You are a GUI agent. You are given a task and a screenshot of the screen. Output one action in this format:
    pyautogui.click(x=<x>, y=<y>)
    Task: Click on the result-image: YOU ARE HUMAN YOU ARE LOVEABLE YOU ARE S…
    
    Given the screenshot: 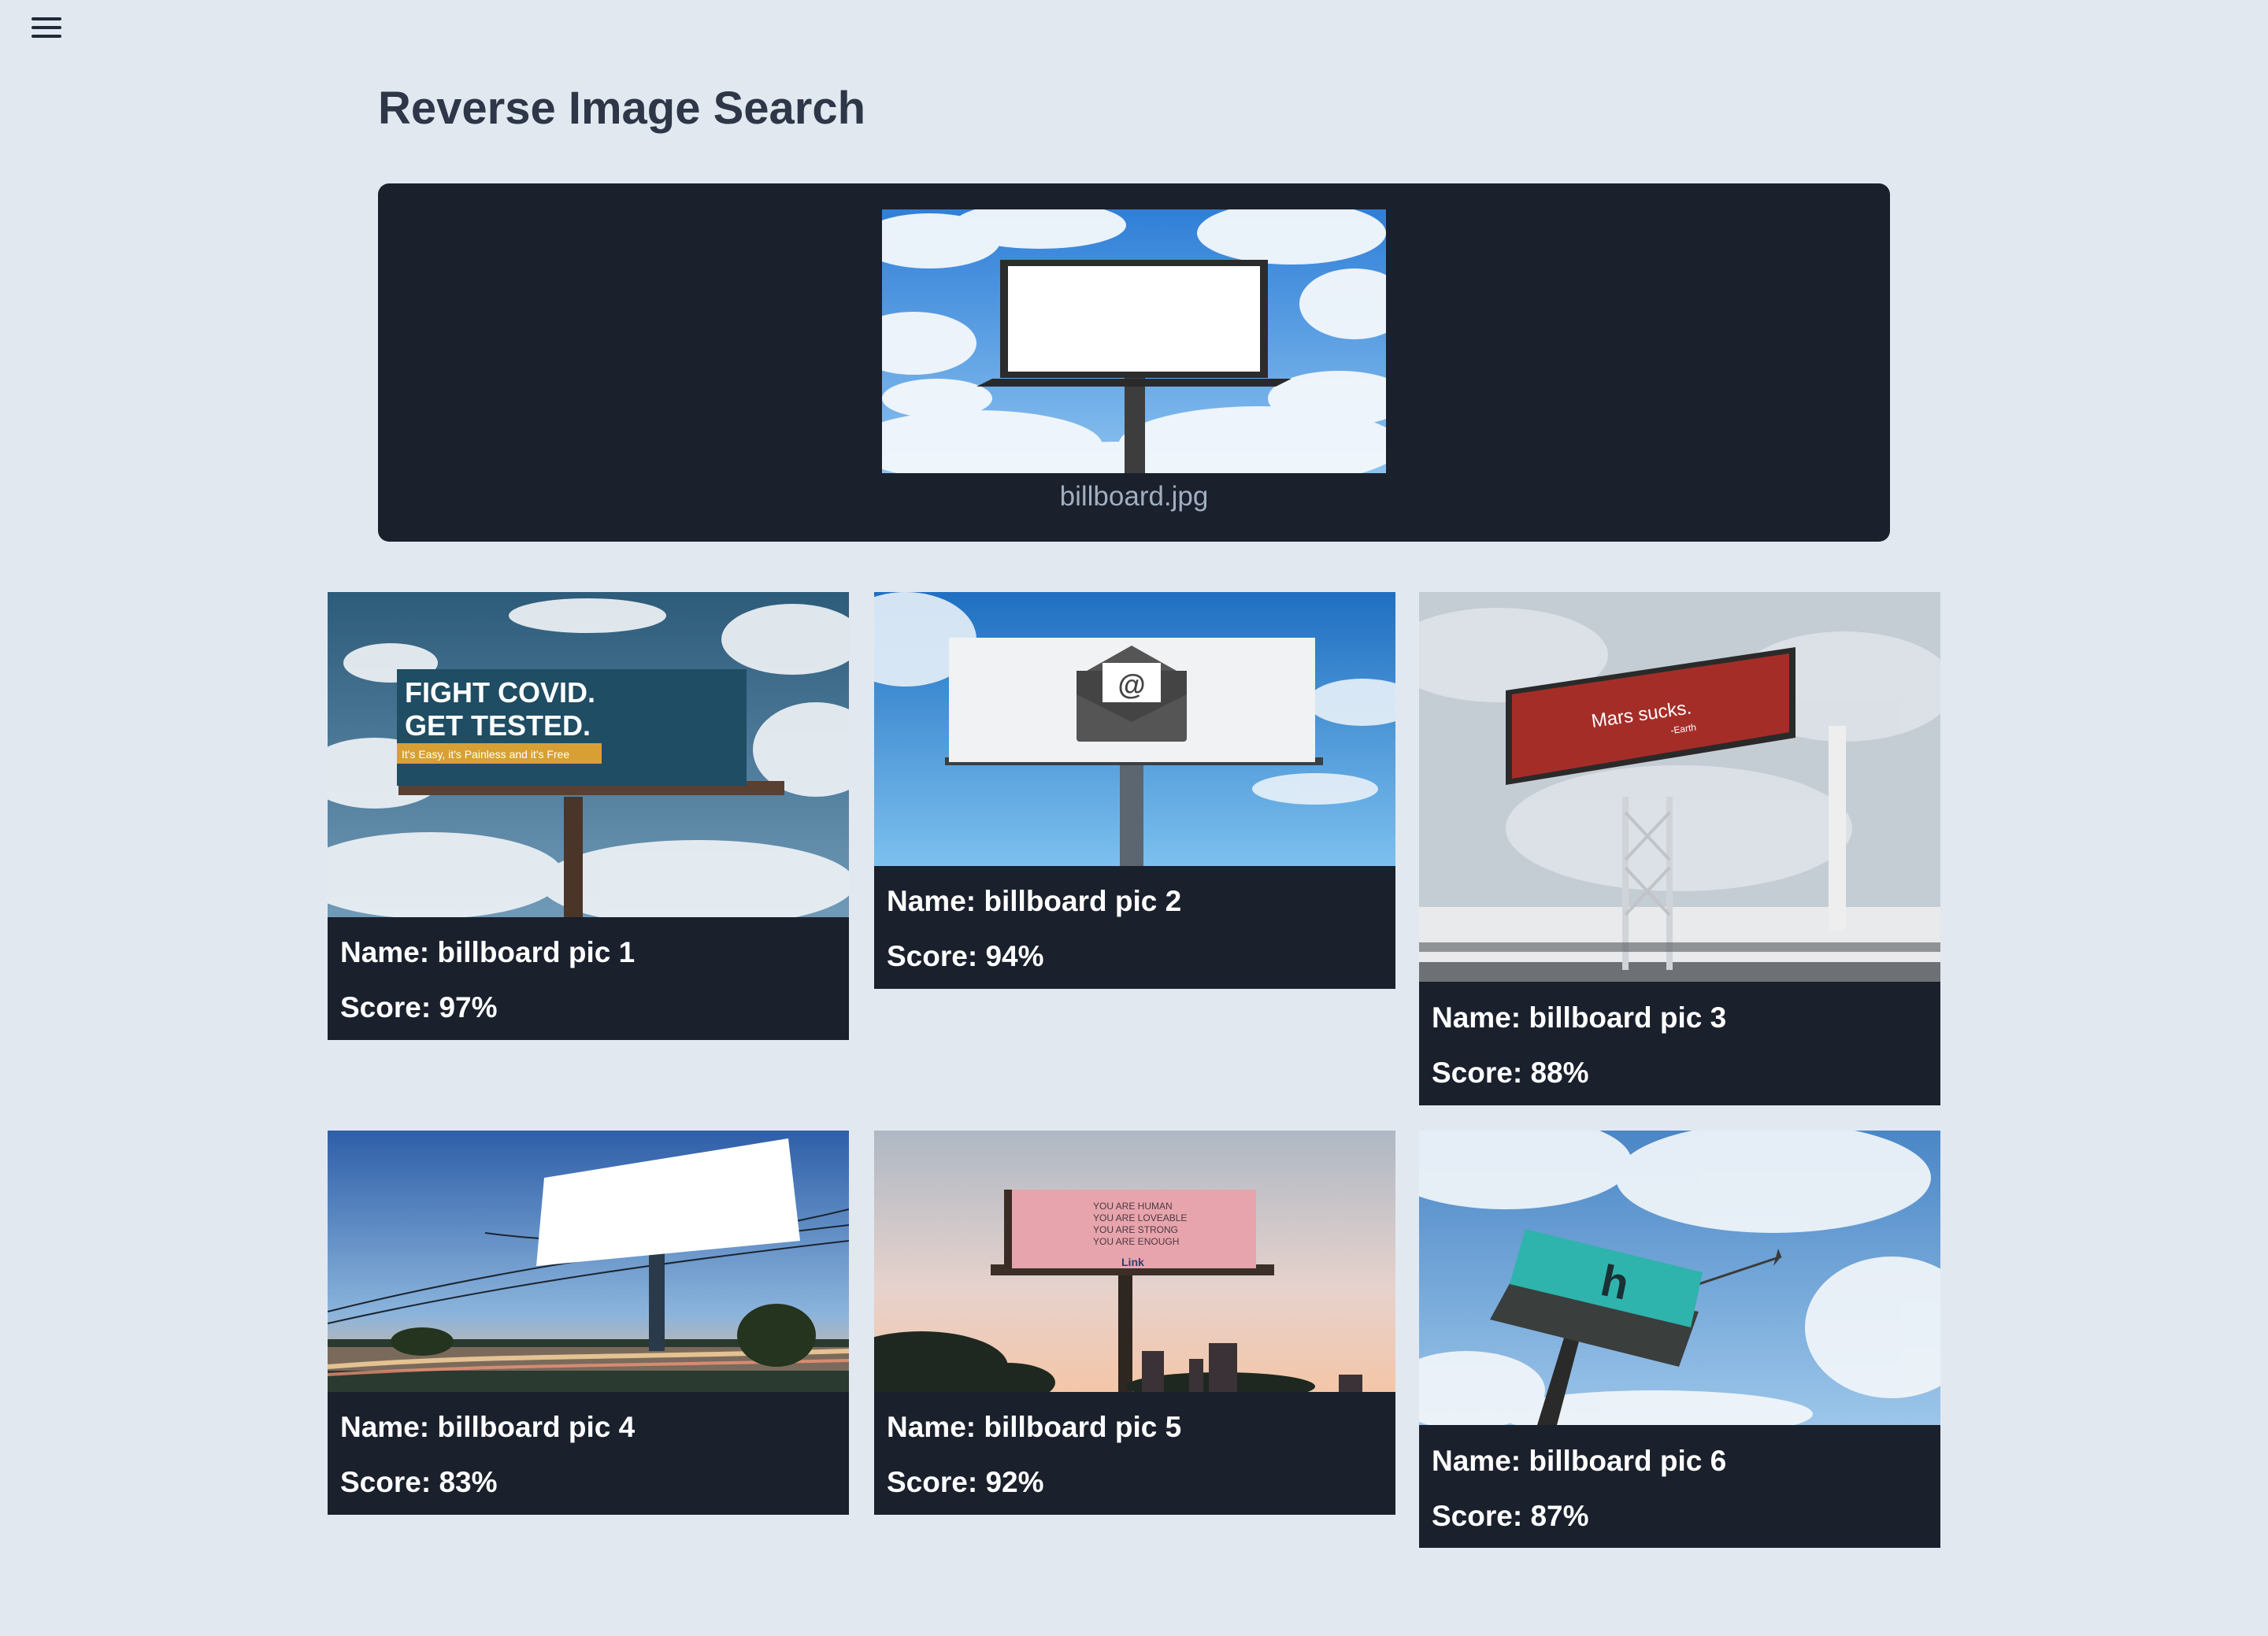 What is the action you would take?
    pyautogui.click(x=1134, y=1261)
    